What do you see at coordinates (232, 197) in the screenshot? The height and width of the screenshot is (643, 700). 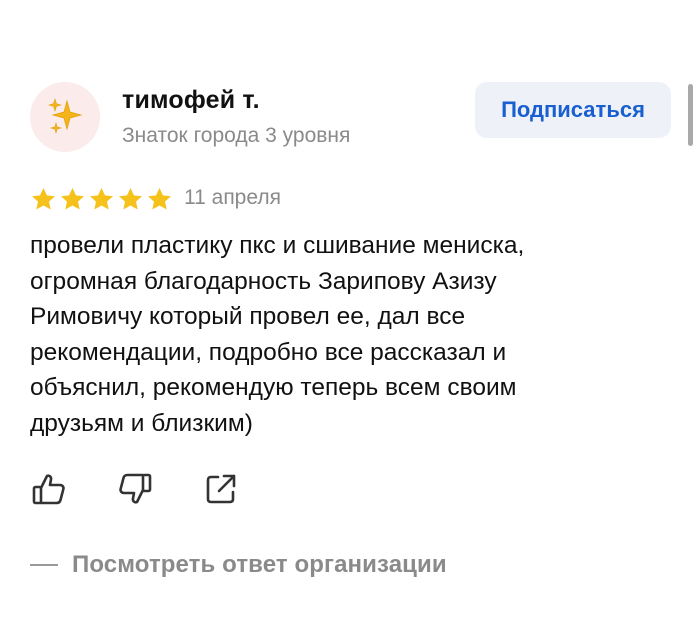 I see `review-date: 11 апреля` at bounding box center [232, 197].